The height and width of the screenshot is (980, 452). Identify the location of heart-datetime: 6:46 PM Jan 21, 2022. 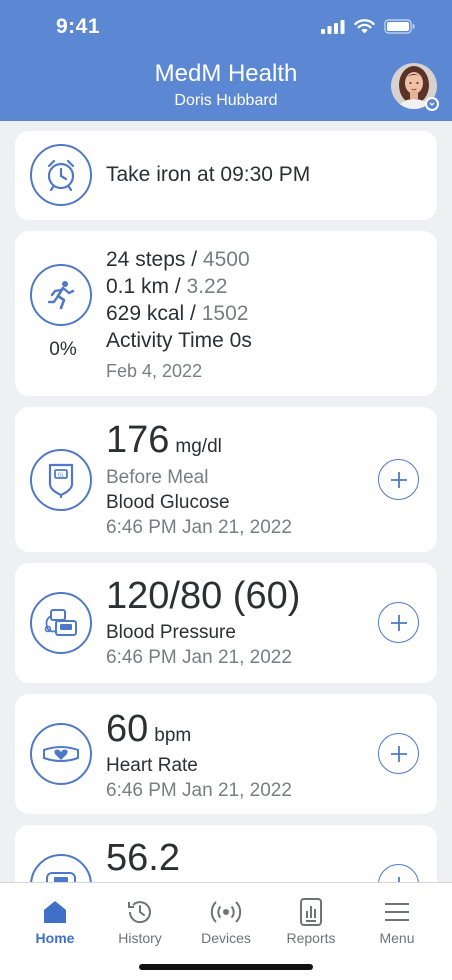
(199, 790).